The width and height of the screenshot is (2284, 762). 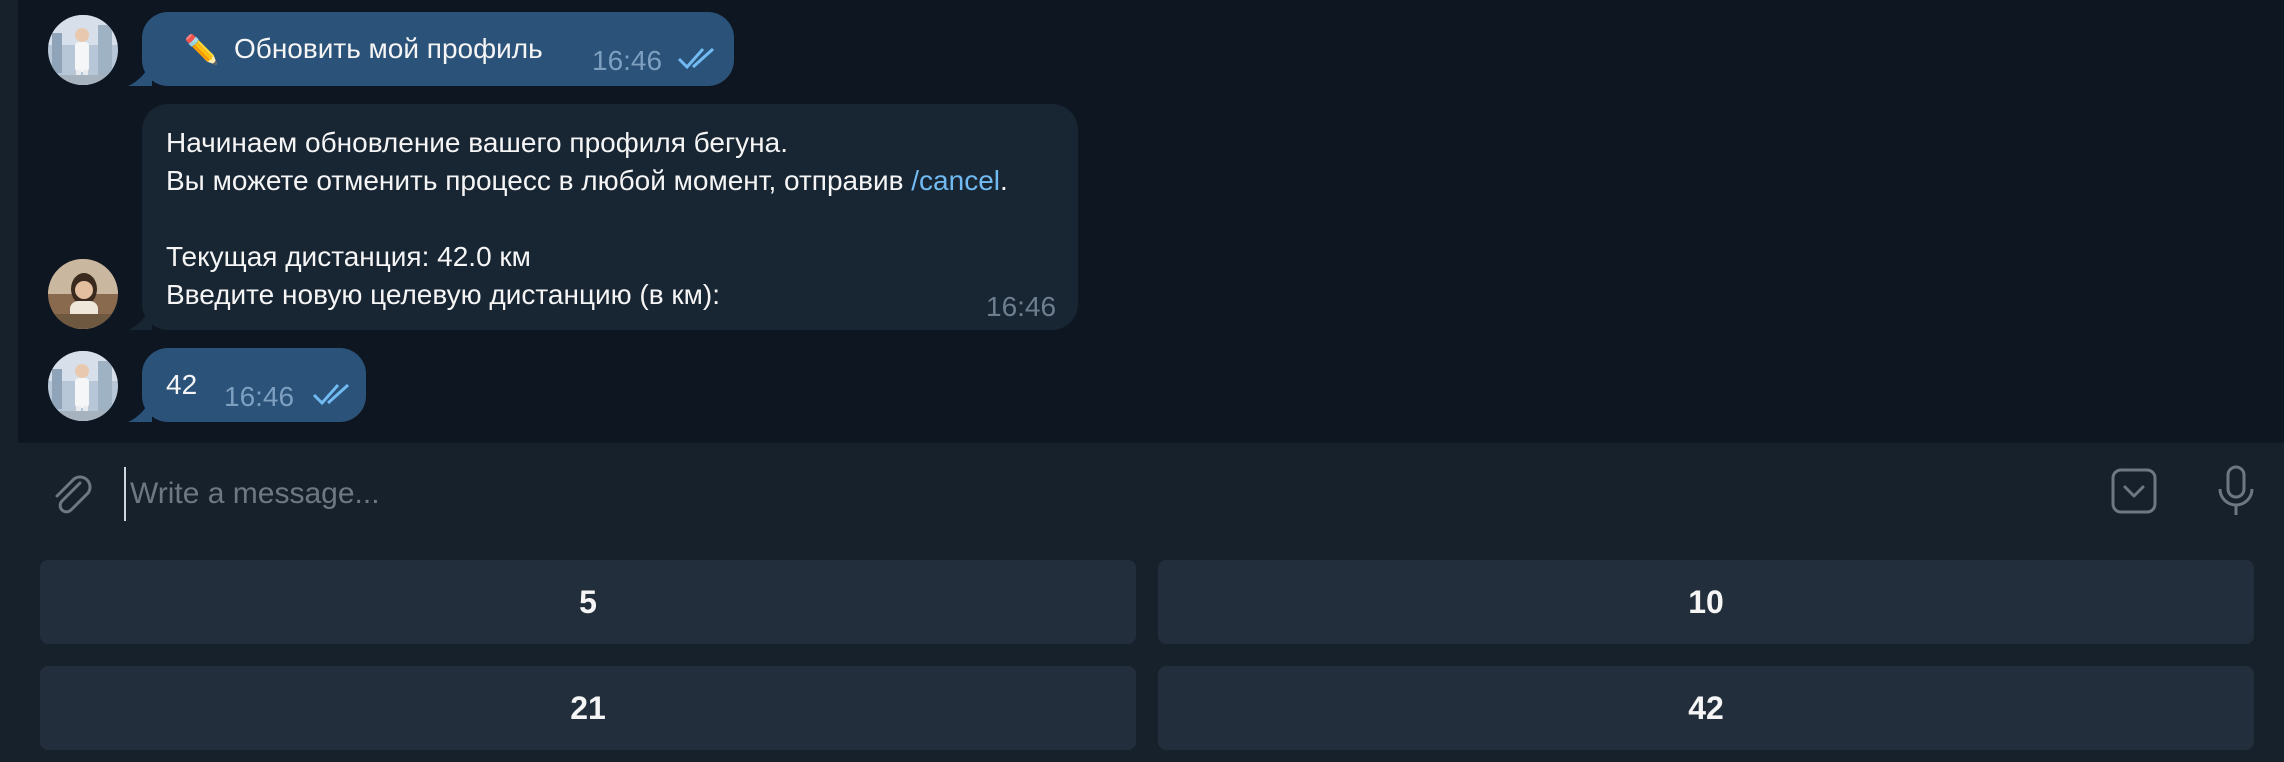 What do you see at coordinates (1004, 180) in the screenshot?
I see `message-line-punct: .` at bounding box center [1004, 180].